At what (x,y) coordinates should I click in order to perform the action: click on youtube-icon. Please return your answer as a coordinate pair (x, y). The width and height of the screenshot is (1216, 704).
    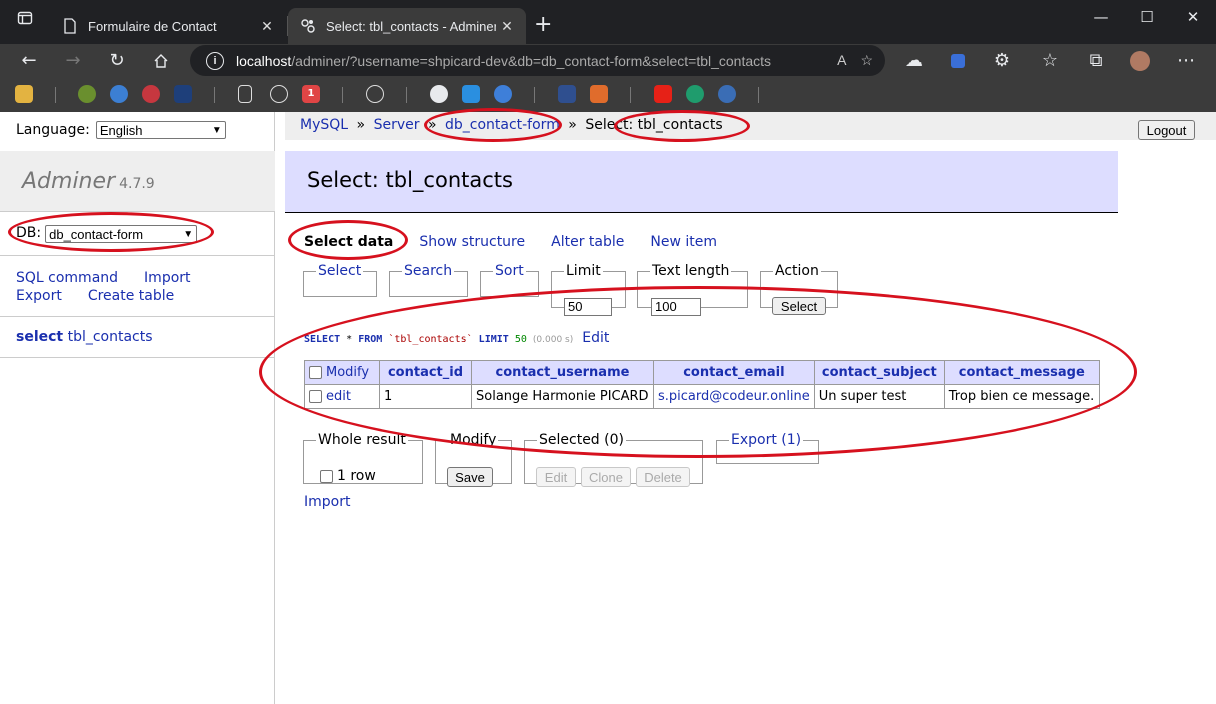
    Looking at the image, I should click on (663, 94).